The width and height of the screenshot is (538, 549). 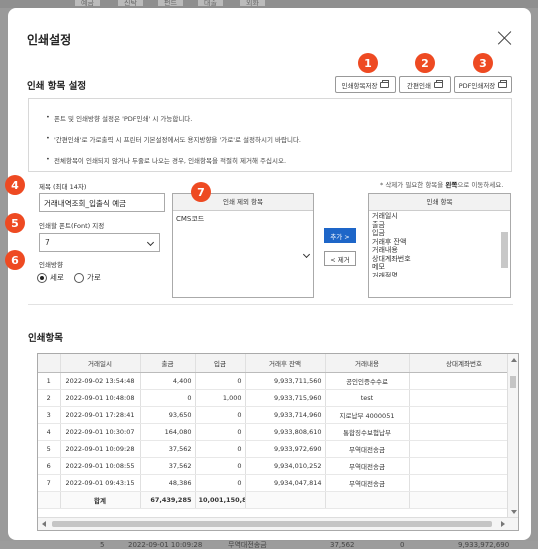 I want to click on badge-7: 7, so click(x=201, y=192).